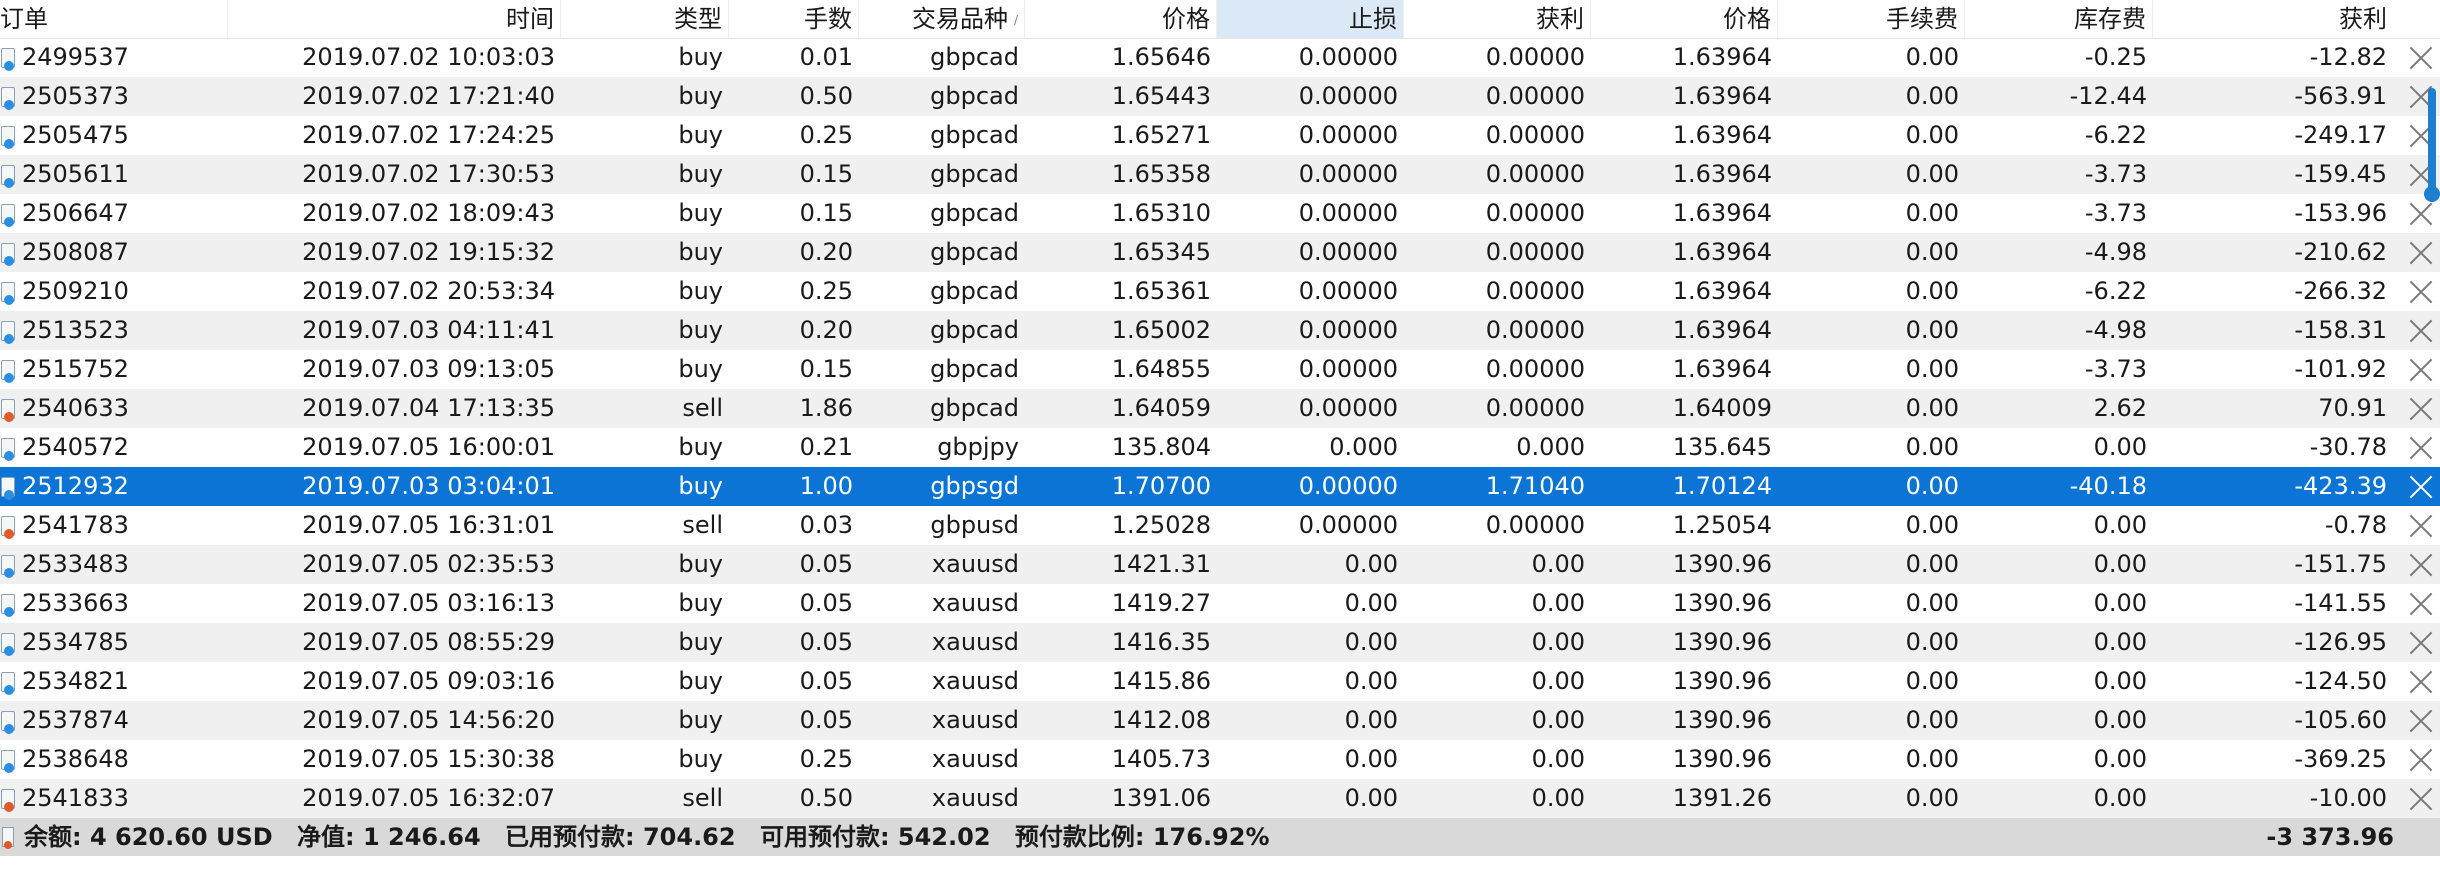  What do you see at coordinates (75, 720) in the screenshot?
I see `cell-order: 2537874` at bounding box center [75, 720].